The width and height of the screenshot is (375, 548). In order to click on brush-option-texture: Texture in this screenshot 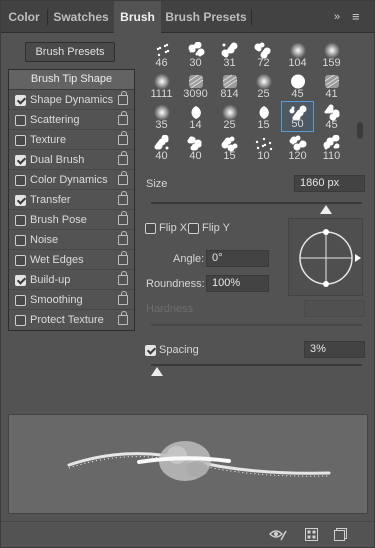, I will do `click(71, 140)`.